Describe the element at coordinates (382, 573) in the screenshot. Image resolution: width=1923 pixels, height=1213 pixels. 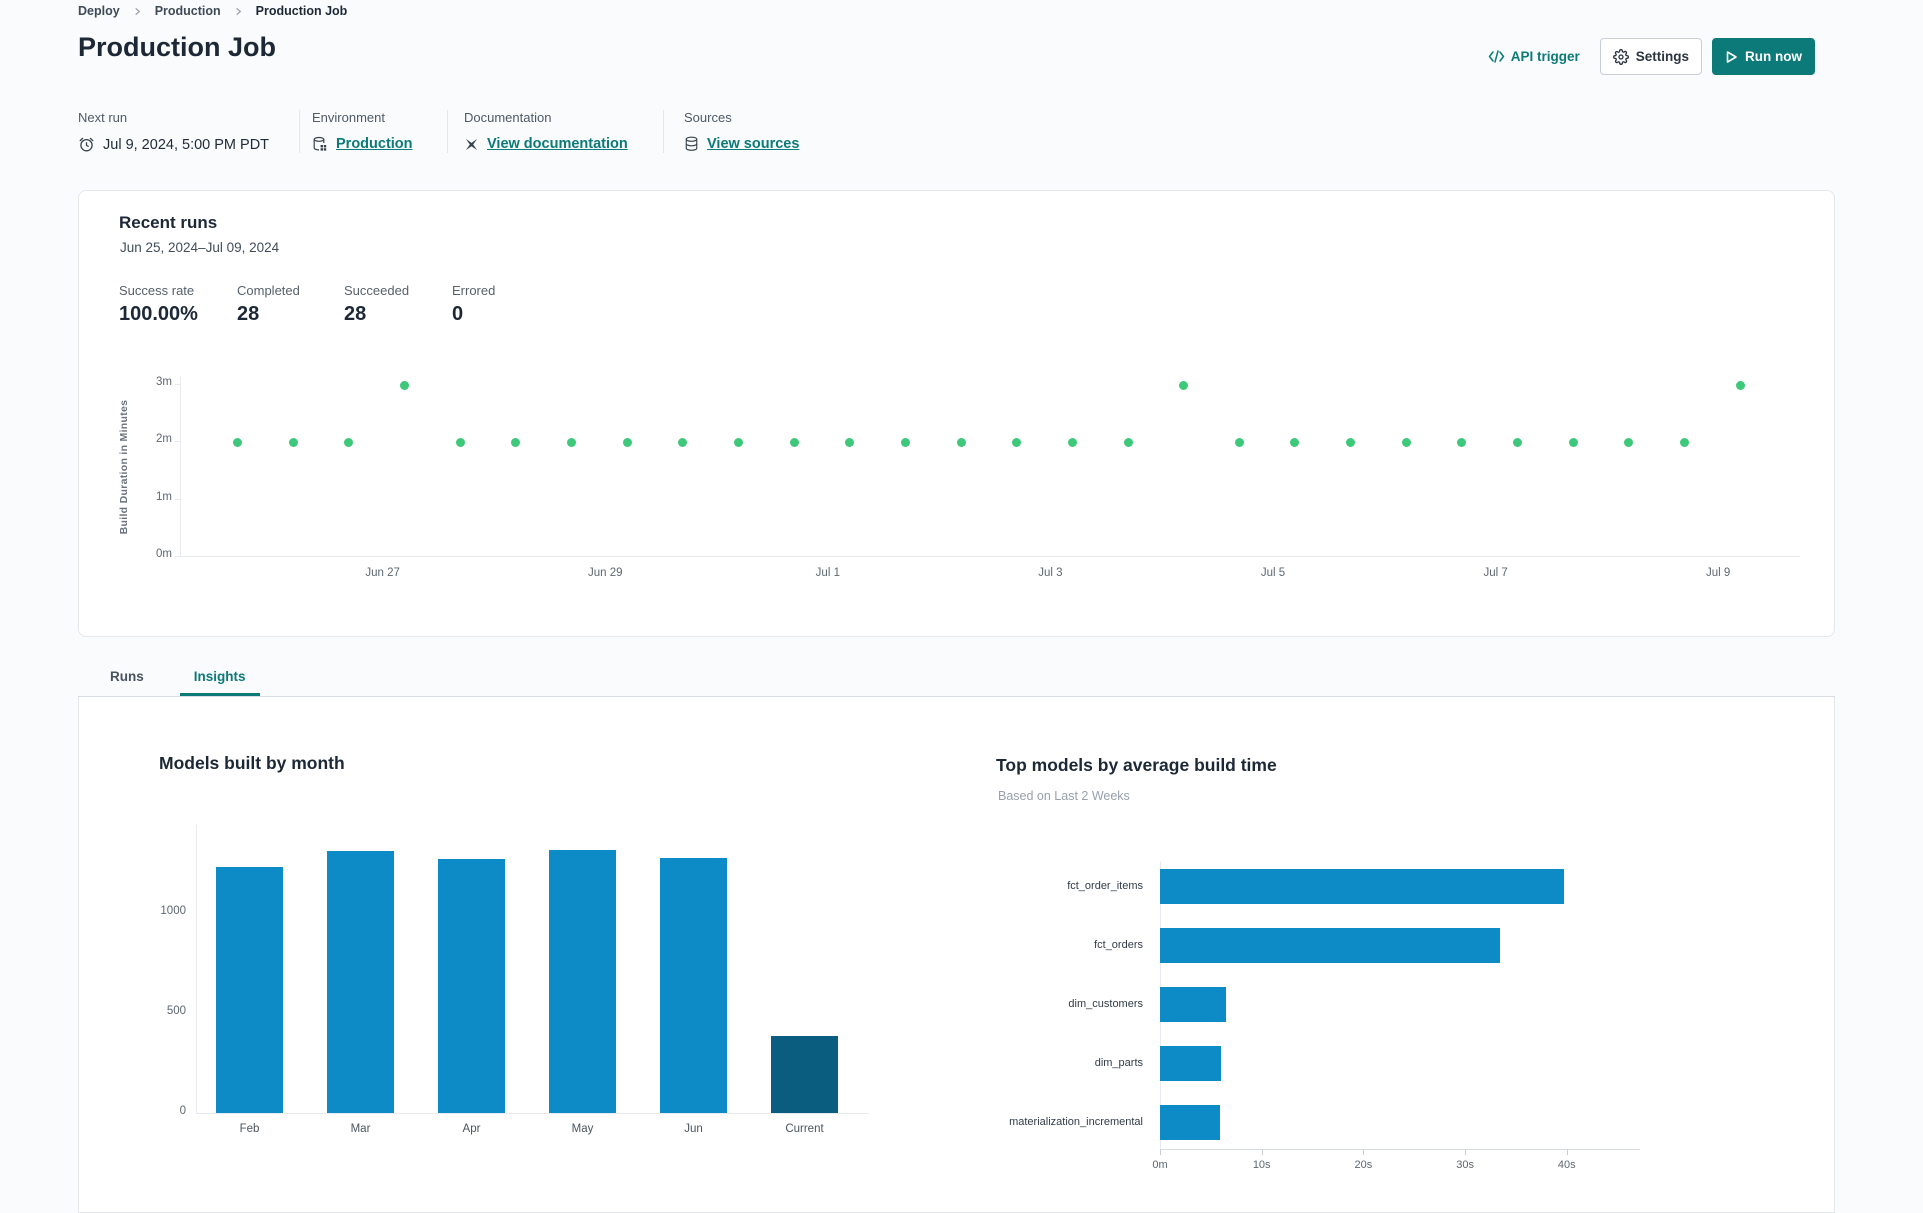
I see `x-tick-label: Jun 27` at that location.